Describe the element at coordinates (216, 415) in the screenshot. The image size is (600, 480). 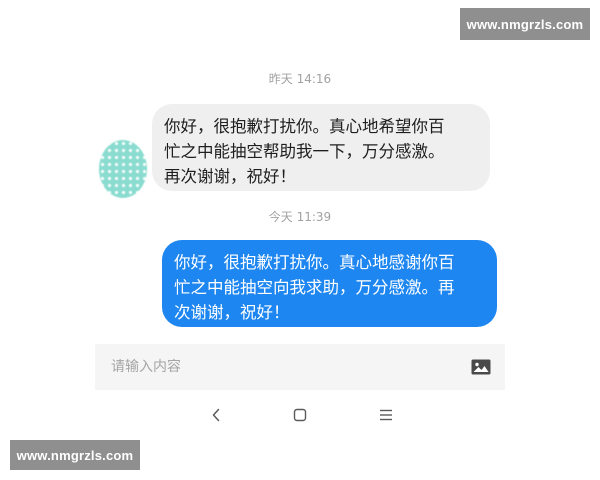
I see `back-chevron-icon` at that location.